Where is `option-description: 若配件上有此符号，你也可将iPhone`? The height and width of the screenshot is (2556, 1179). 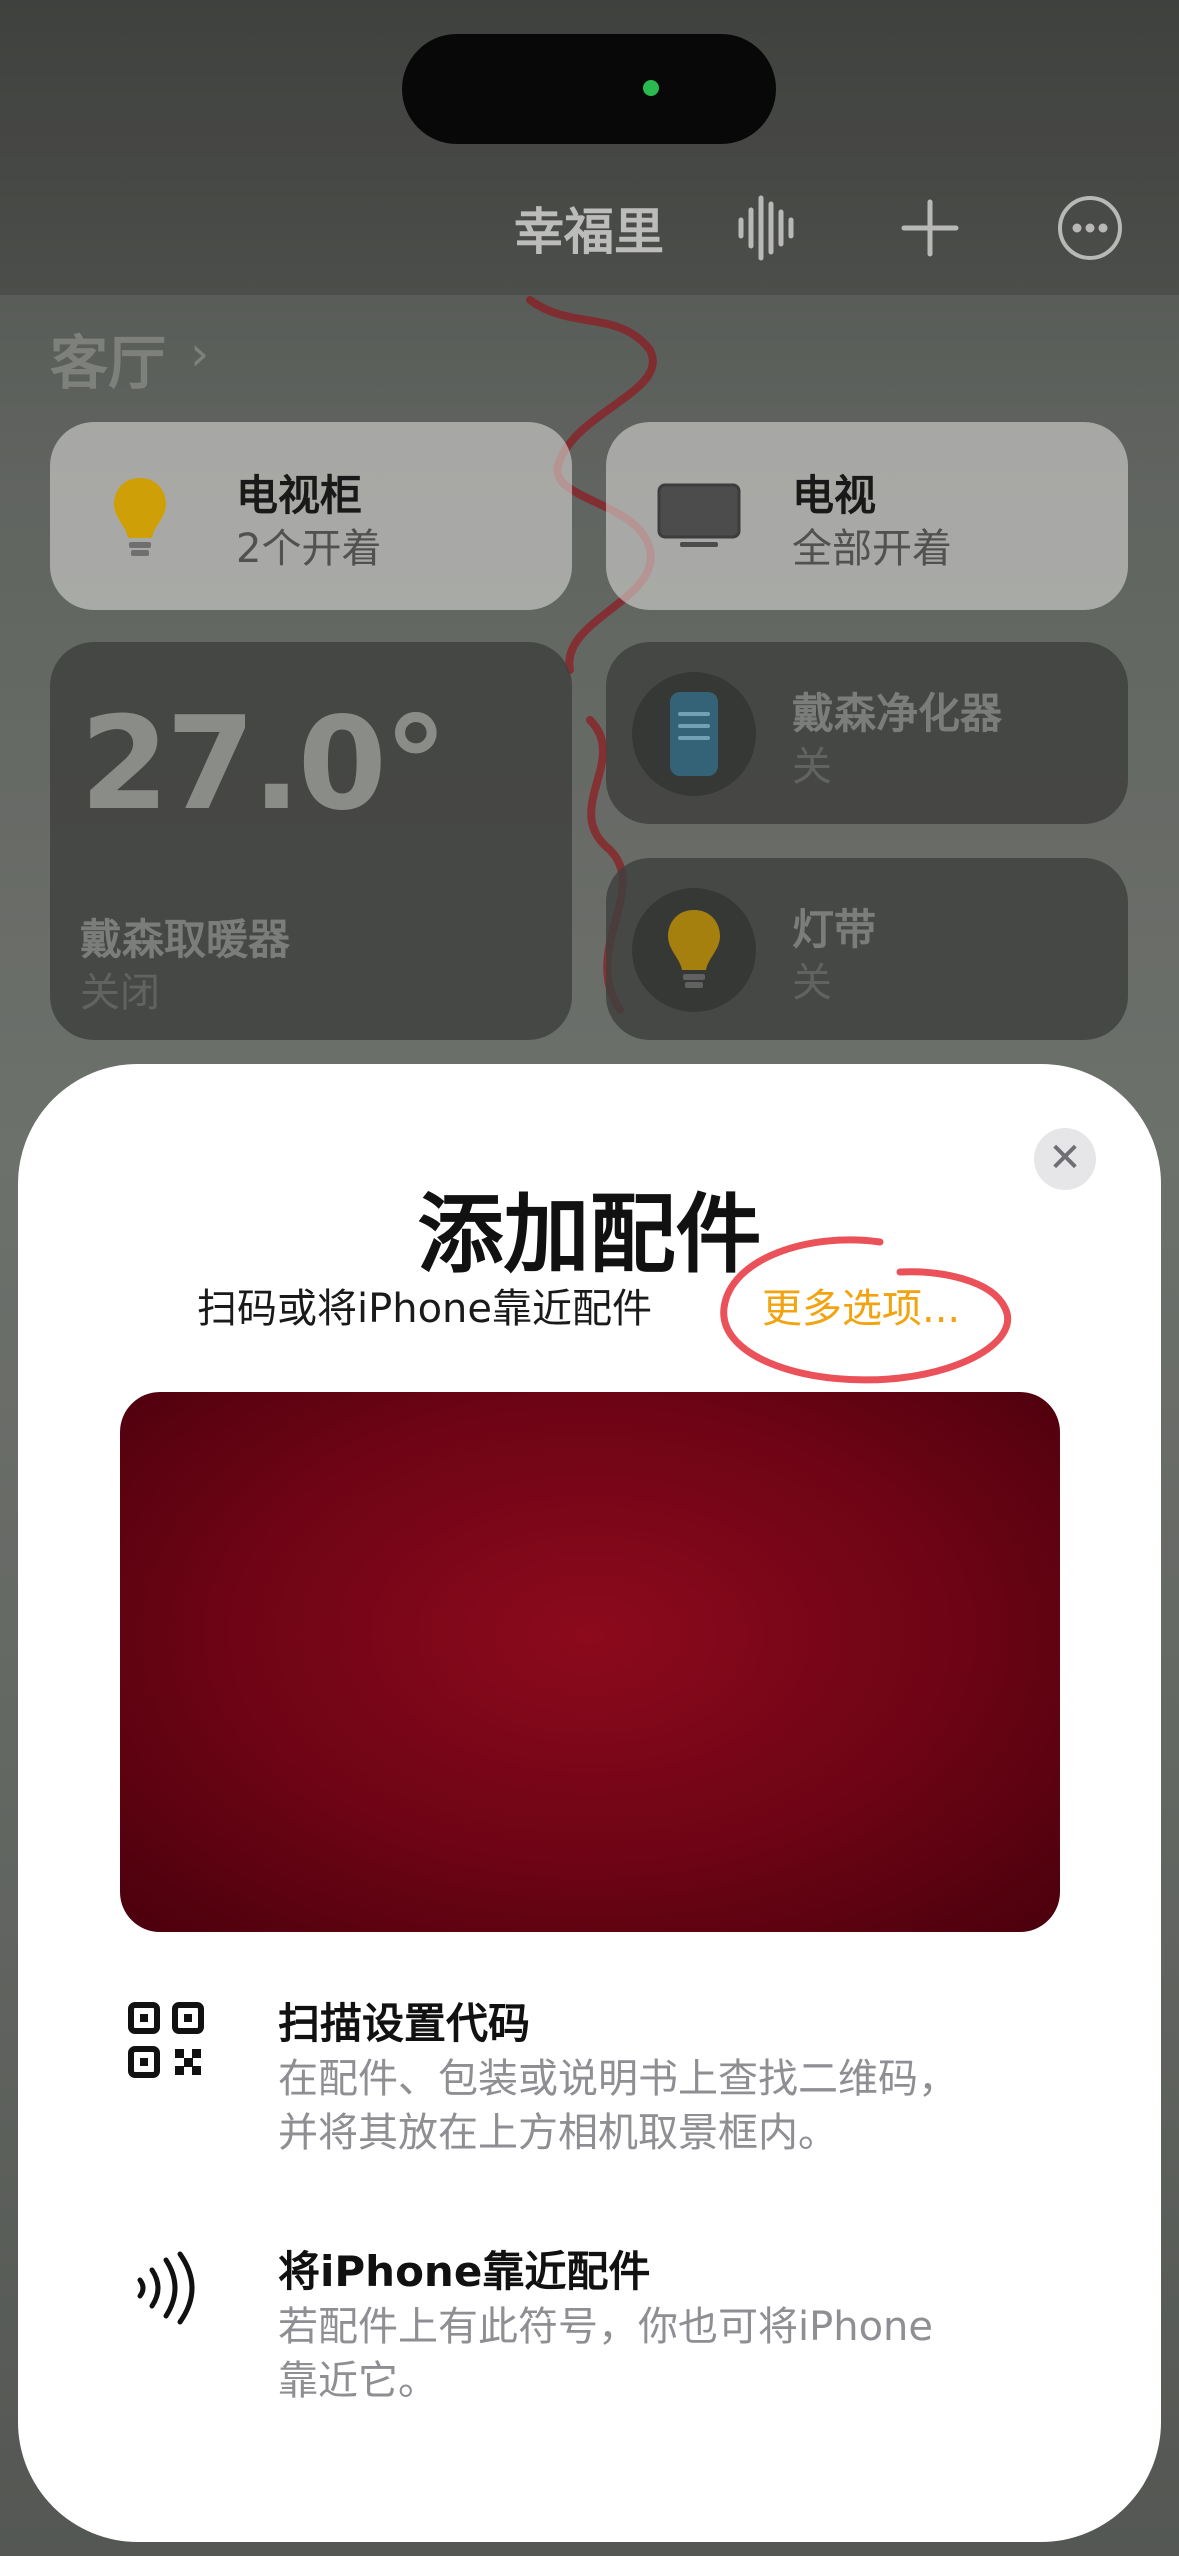 option-description: 若配件上有此符号，你也可将iPhone is located at coordinates (606, 2327).